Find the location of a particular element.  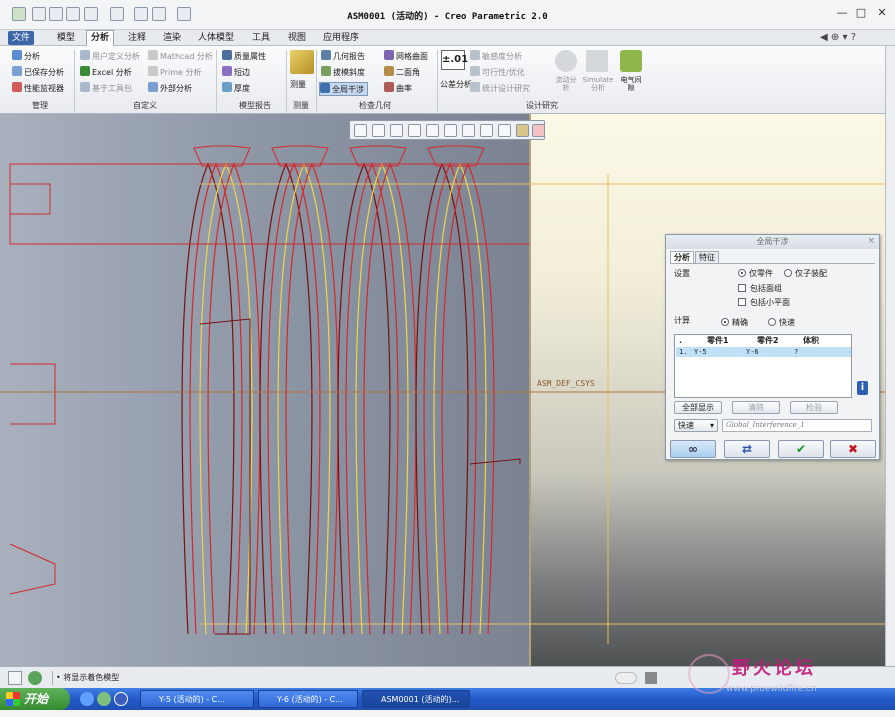

curvature-button: 曲率 is located at coordinates (398, 89).